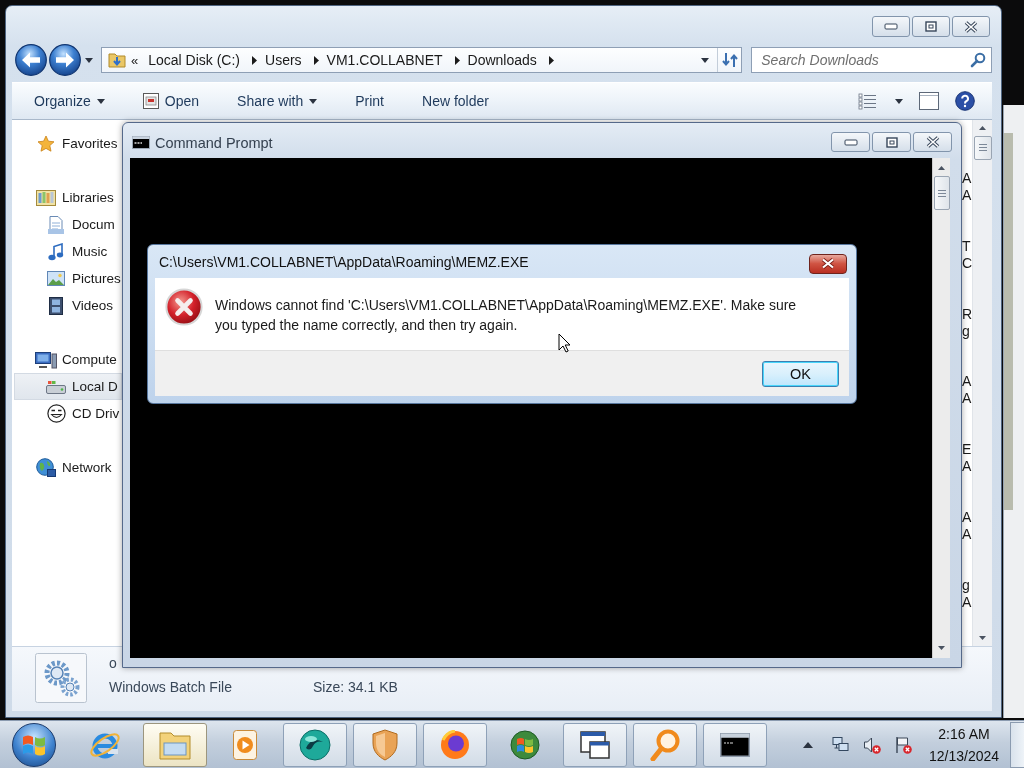  I want to click on nav-item: Docum, so click(68, 224).